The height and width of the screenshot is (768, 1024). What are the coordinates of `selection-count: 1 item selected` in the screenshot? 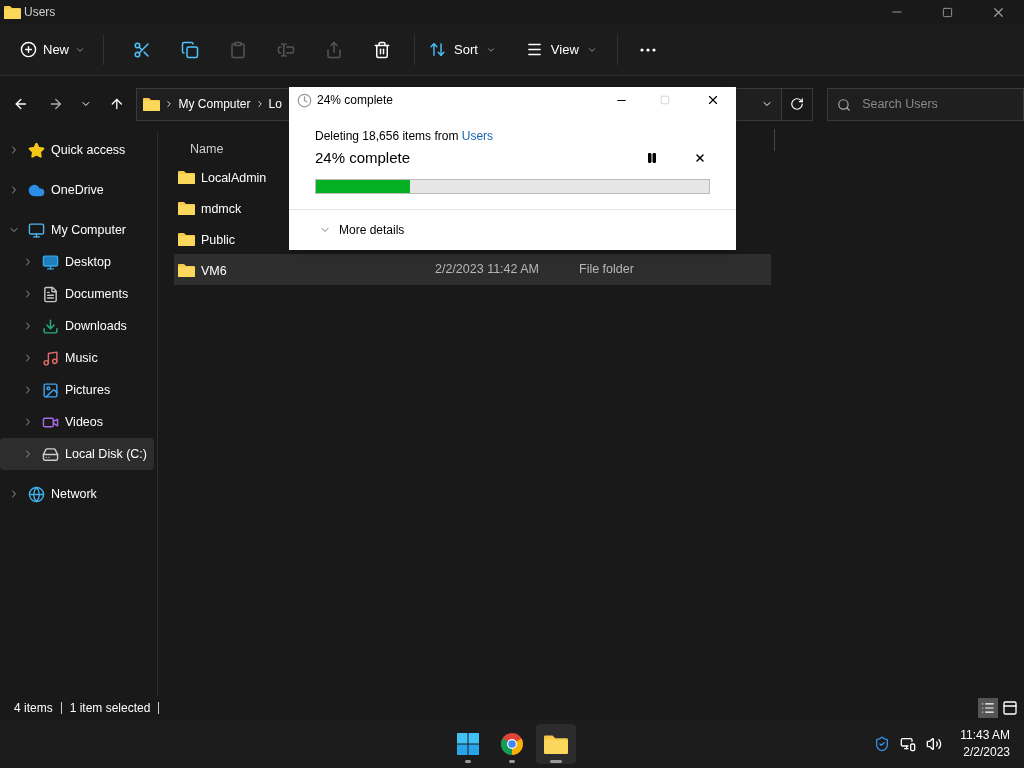 It's located at (110, 708).